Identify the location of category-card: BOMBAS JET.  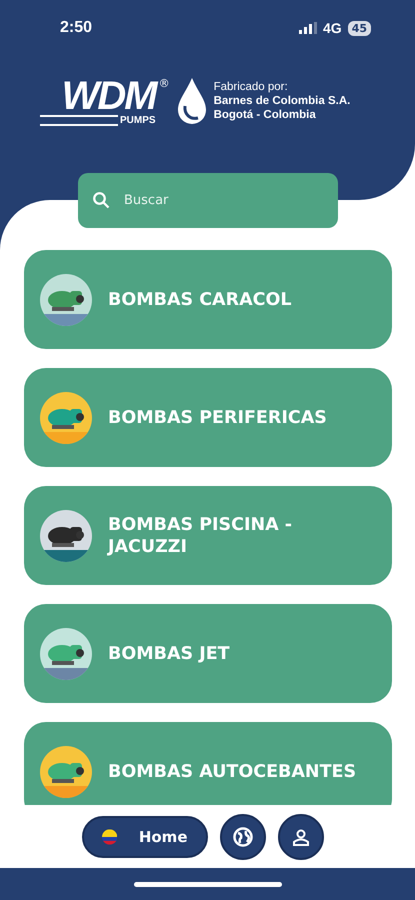
(208, 653).